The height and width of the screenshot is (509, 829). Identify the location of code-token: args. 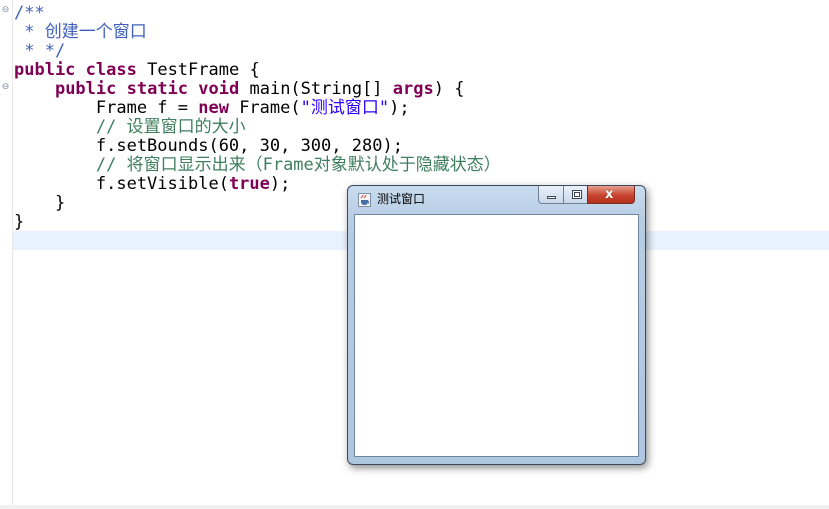
(413, 89).